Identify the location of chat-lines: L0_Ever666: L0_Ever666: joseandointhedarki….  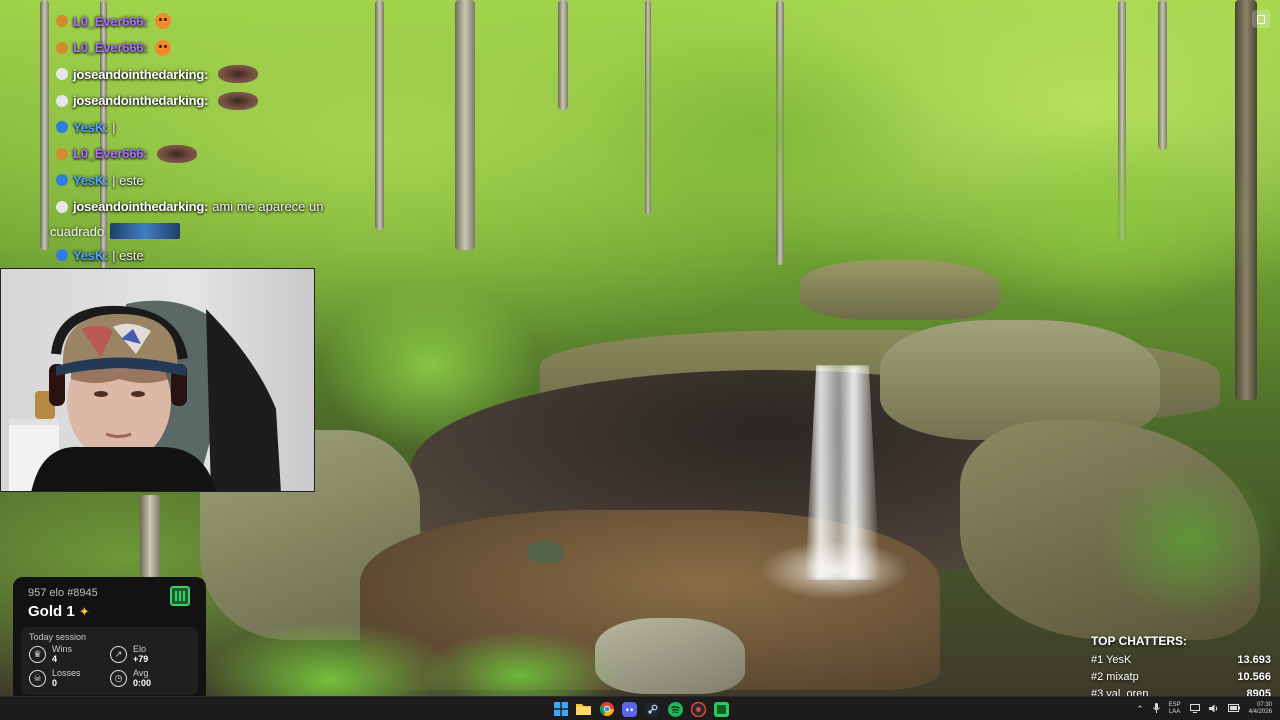
(208, 138).